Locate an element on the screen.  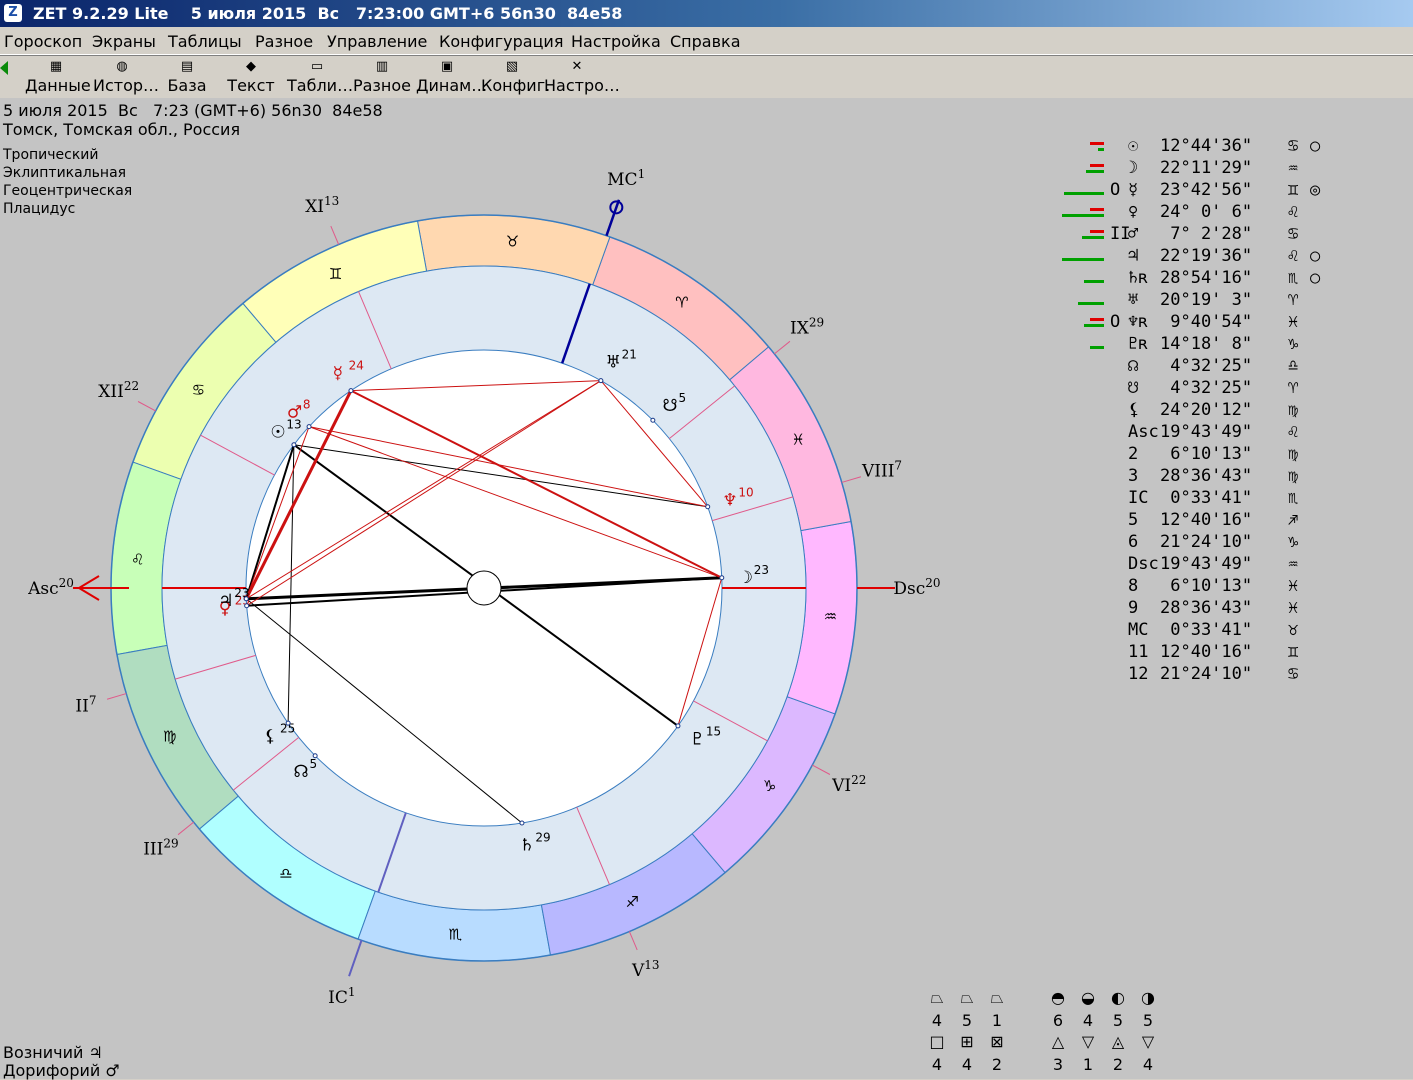
planet-longitude: 24°20'12" is located at coordinates (1206, 410).